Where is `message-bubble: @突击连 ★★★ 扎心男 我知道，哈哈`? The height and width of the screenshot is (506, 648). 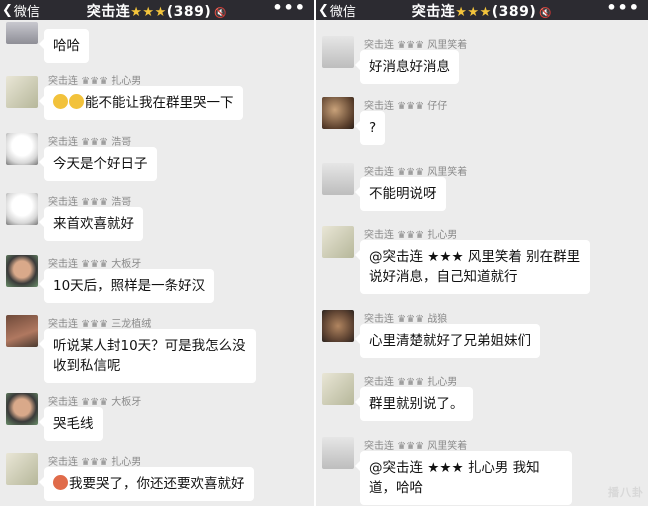 message-bubble: @突击连 ★★★ 扎心男 我知道，哈哈 is located at coordinates (463, 478).